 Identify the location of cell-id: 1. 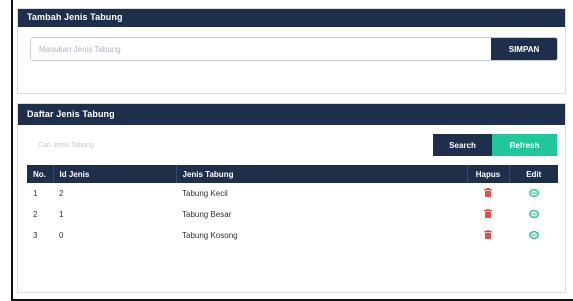
(61, 214).